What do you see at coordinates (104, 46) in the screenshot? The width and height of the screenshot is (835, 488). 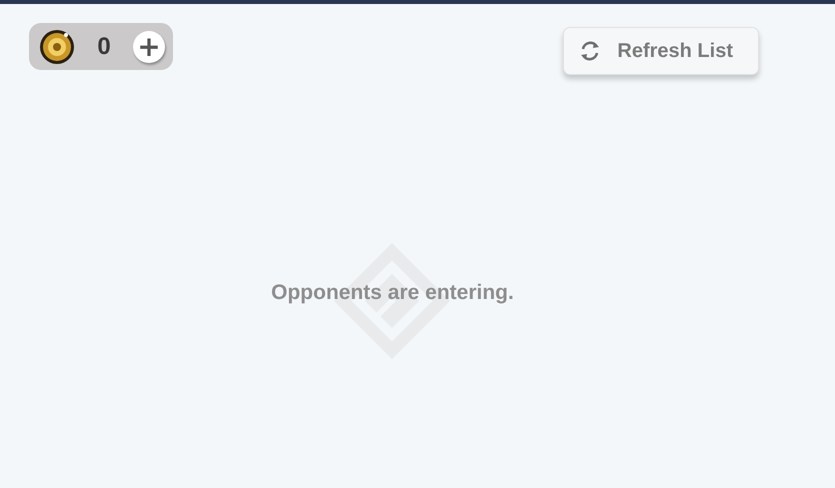 I see `currency-amount: 0` at bounding box center [104, 46].